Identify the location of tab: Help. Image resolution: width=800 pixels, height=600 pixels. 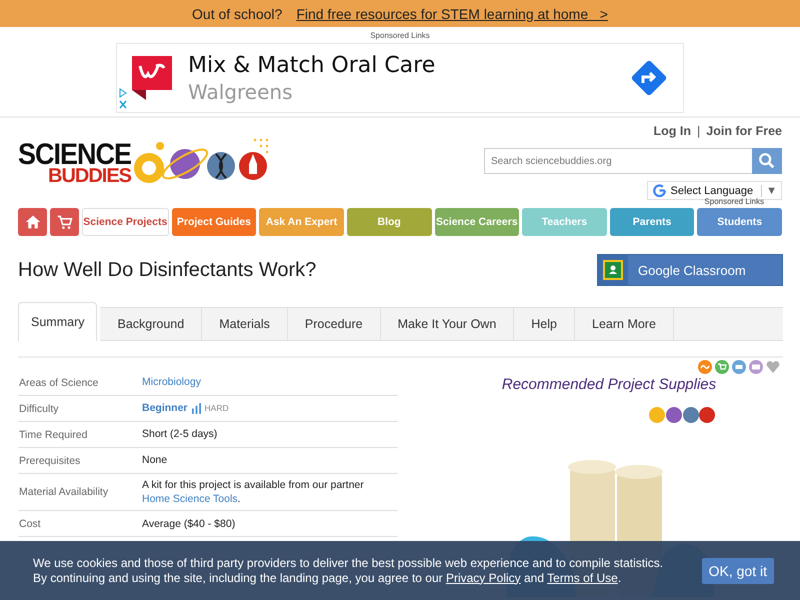
(544, 324).